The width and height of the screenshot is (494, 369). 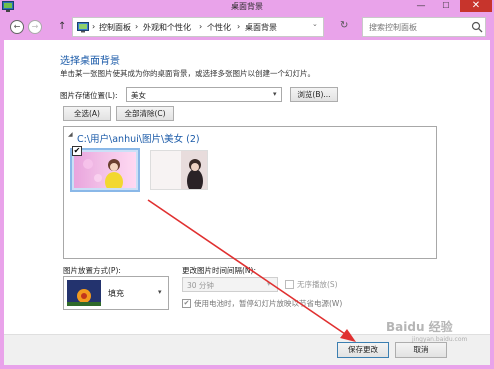 I want to click on breadcrumb-appearance: 外观和个性化, so click(x=167, y=27).